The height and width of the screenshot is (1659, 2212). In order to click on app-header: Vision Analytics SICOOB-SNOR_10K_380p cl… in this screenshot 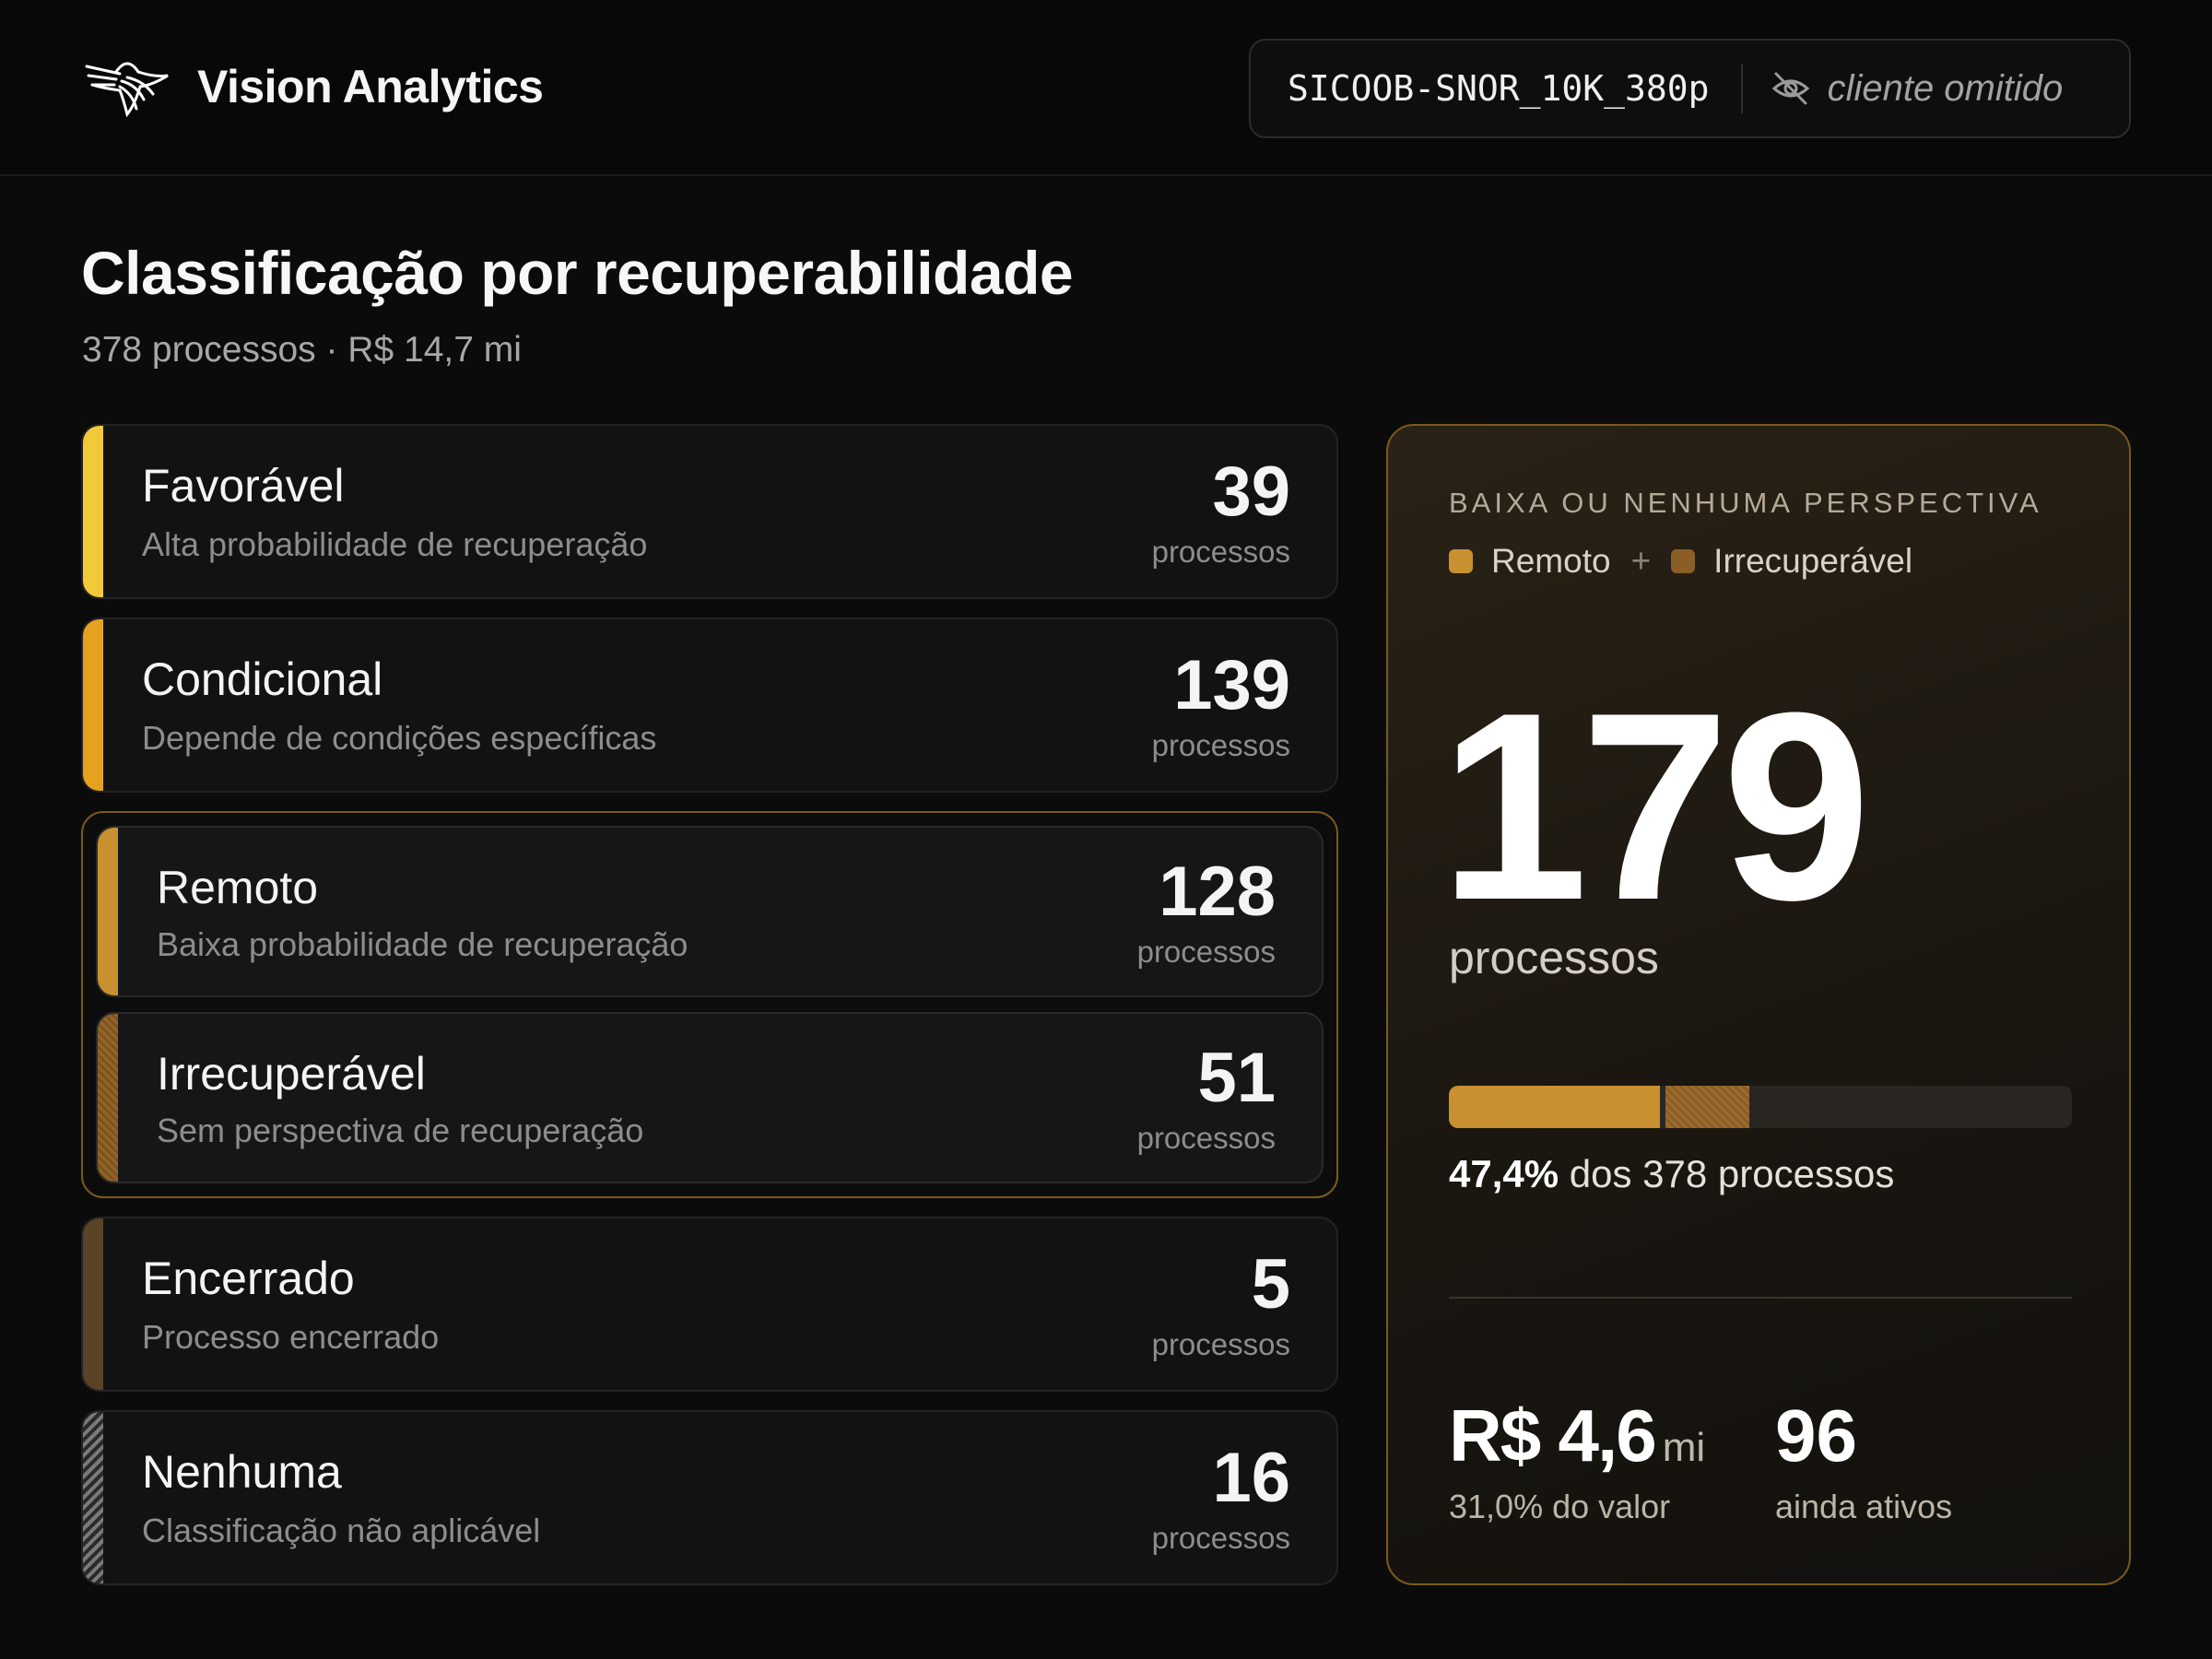, I will do `click(1106, 88)`.